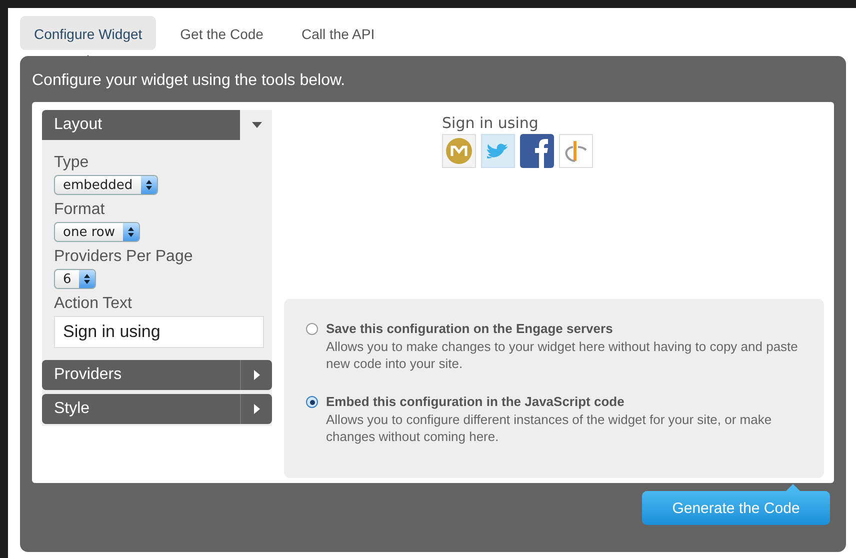 The height and width of the screenshot is (558, 856). What do you see at coordinates (97, 232) in the screenshot?
I see `dropdown: one row` at bounding box center [97, 232].